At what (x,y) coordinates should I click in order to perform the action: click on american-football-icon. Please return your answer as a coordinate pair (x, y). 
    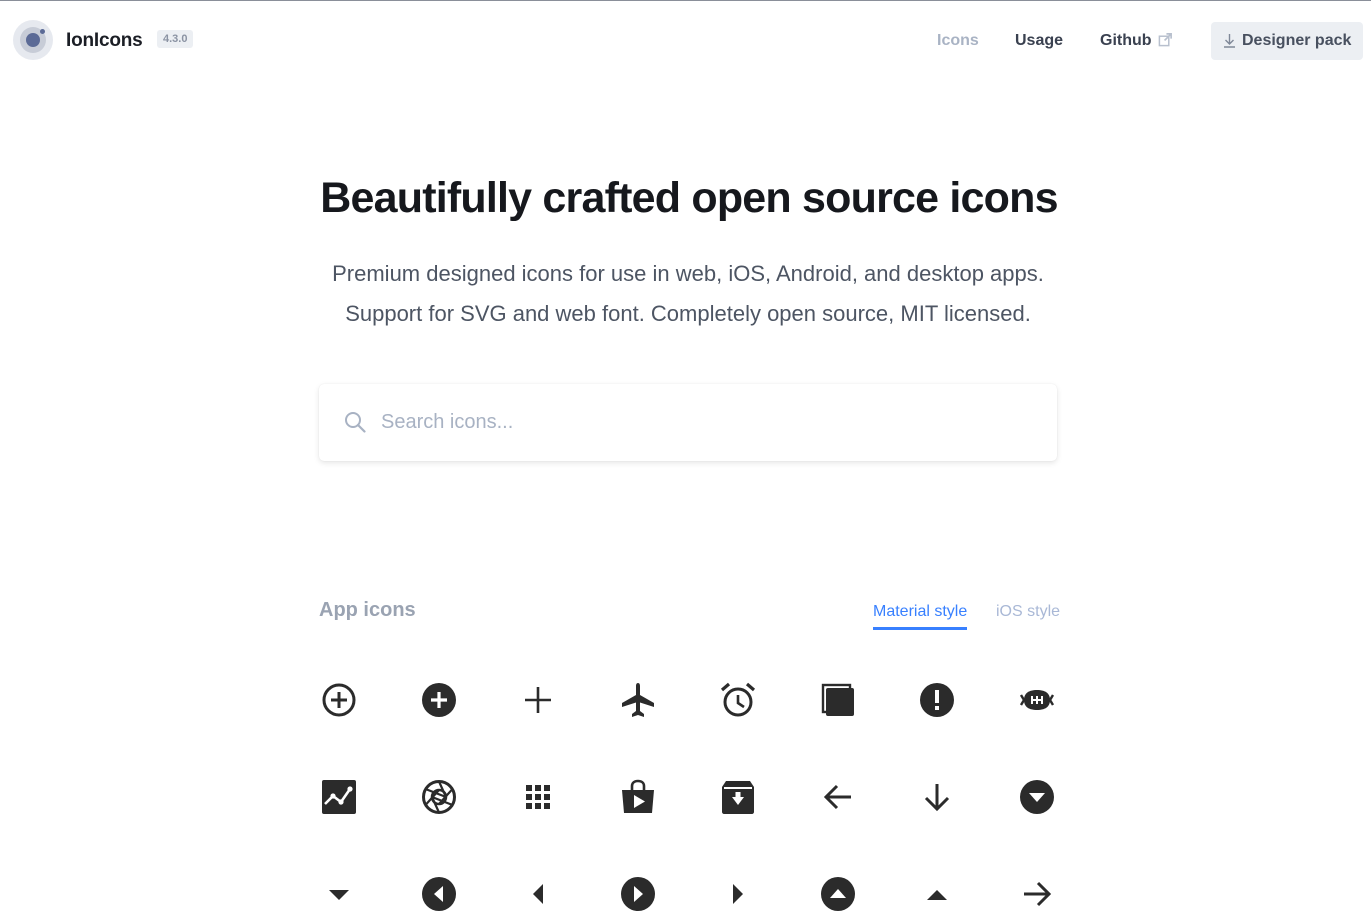
    Looking at the image, I should click on (1037, 700).